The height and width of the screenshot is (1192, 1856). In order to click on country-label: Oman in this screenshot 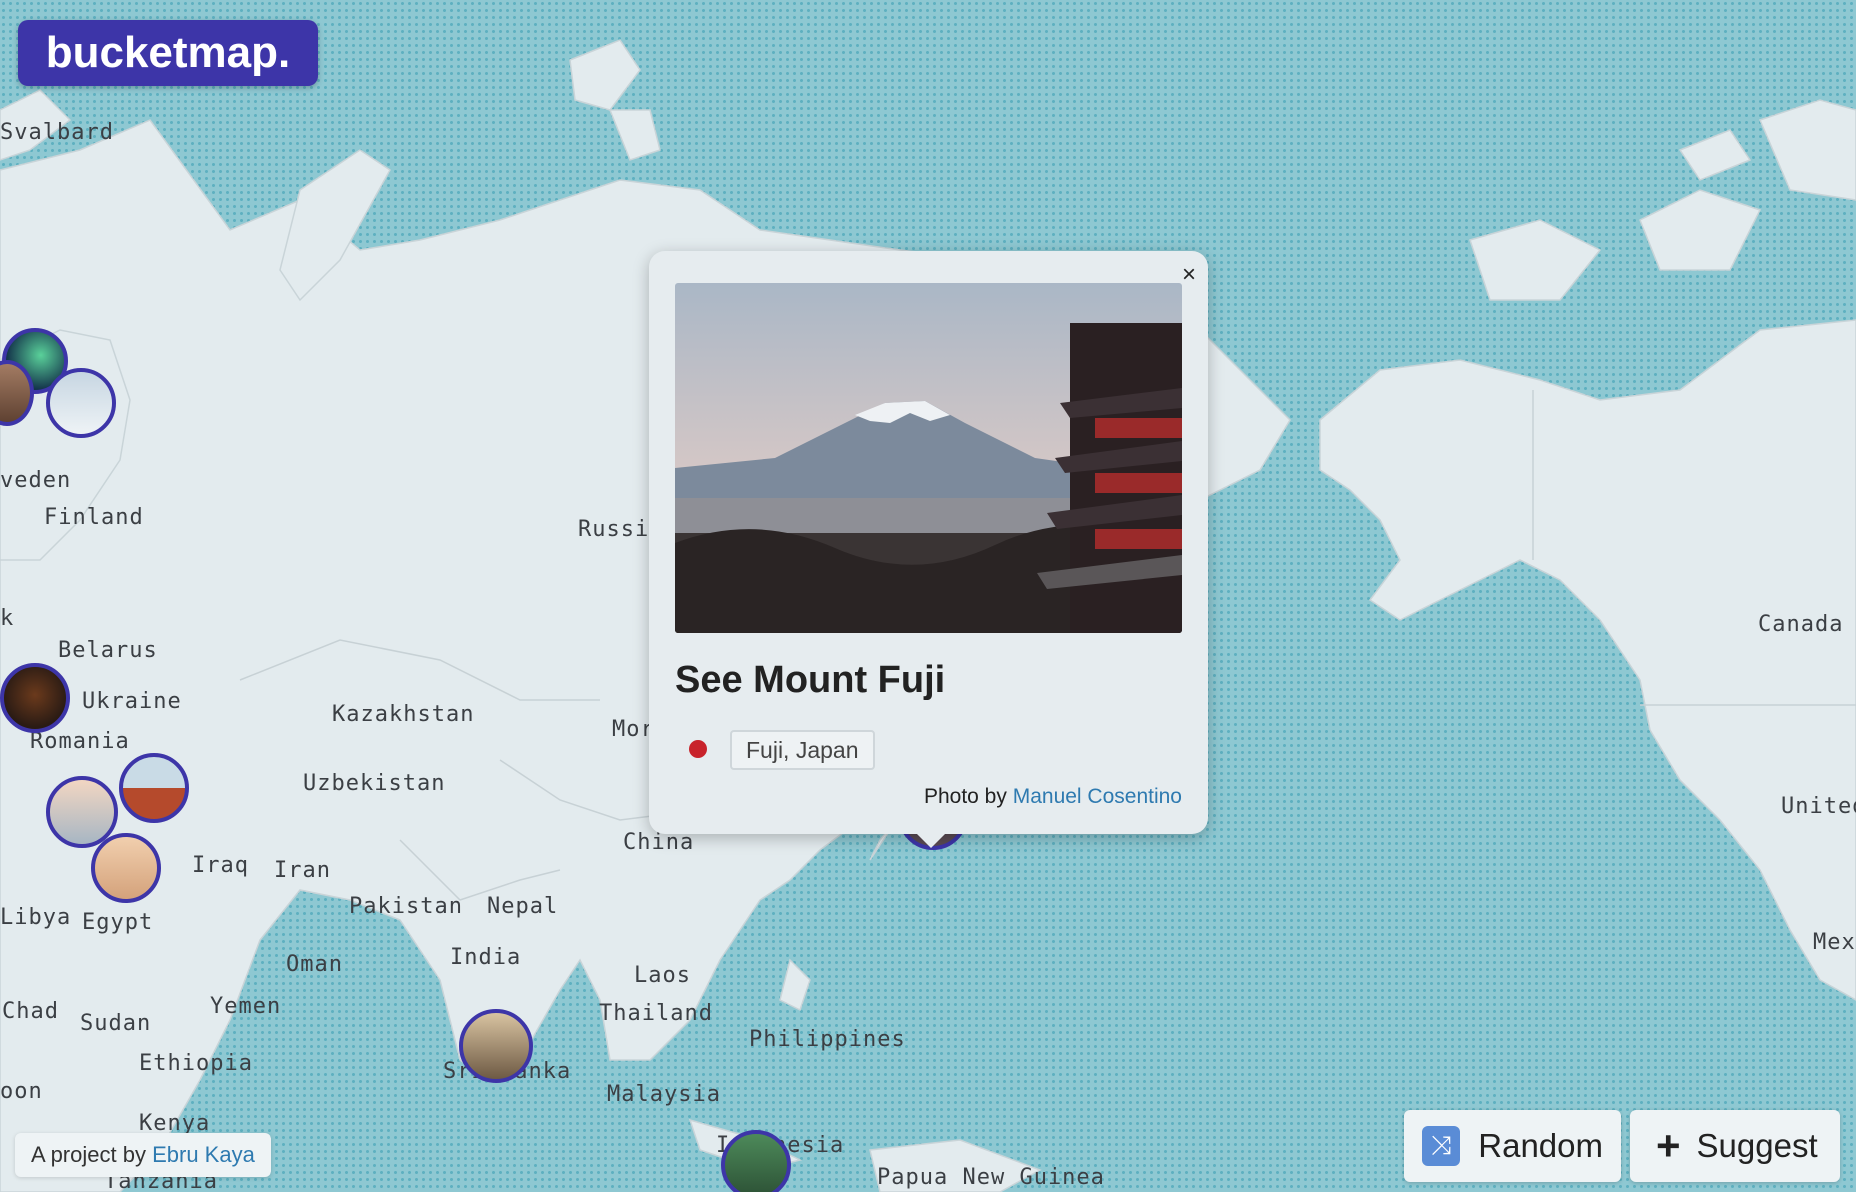, I will do `click(314, 964)`.